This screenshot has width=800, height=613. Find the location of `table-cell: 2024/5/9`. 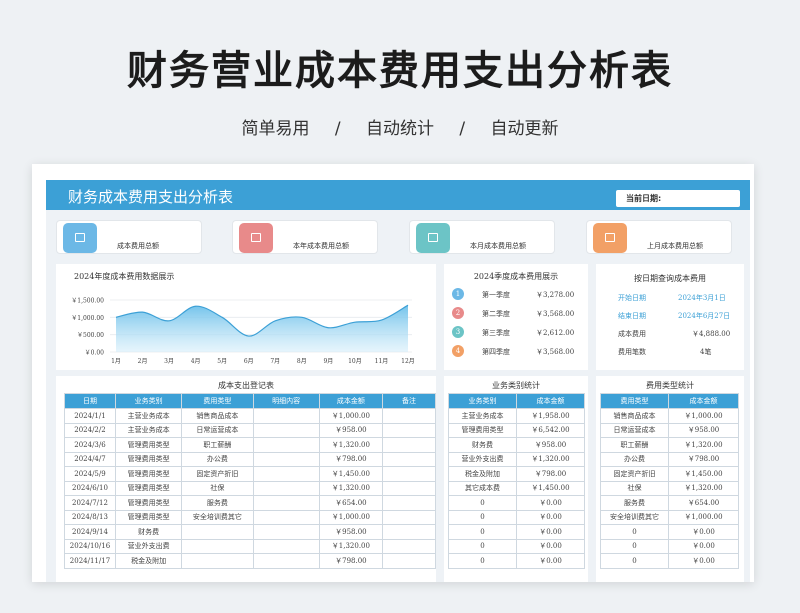

table-cell: 2024/5/9 is located at coordinates (90, 474).